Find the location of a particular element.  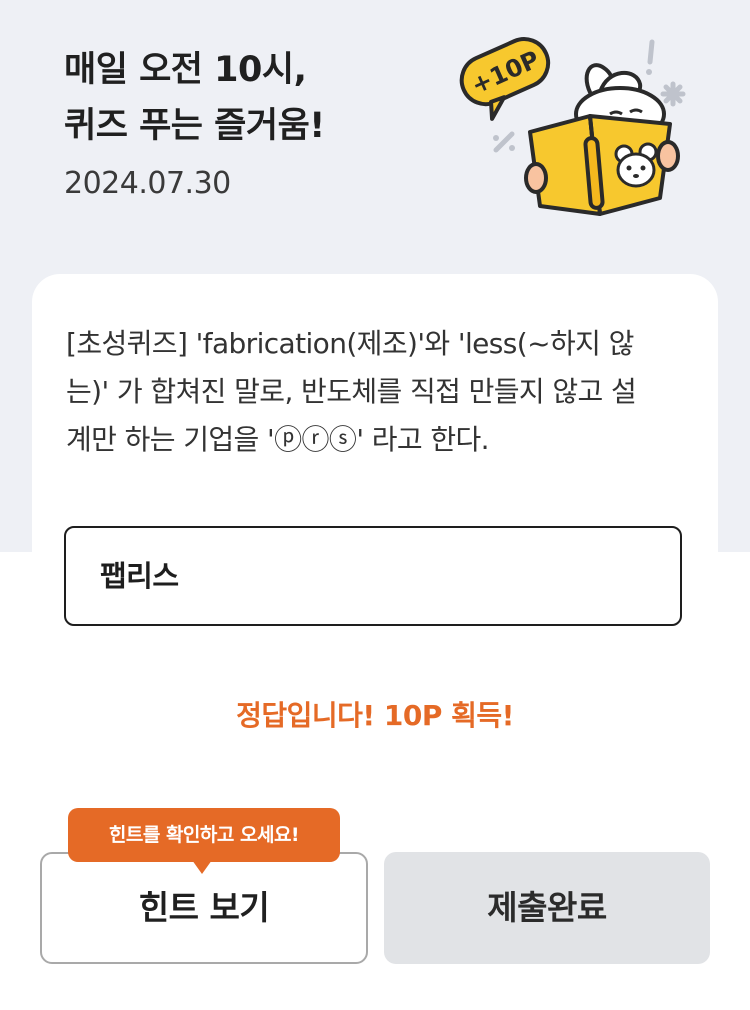

points-badge: +10P is located at coordinates (505, 79).